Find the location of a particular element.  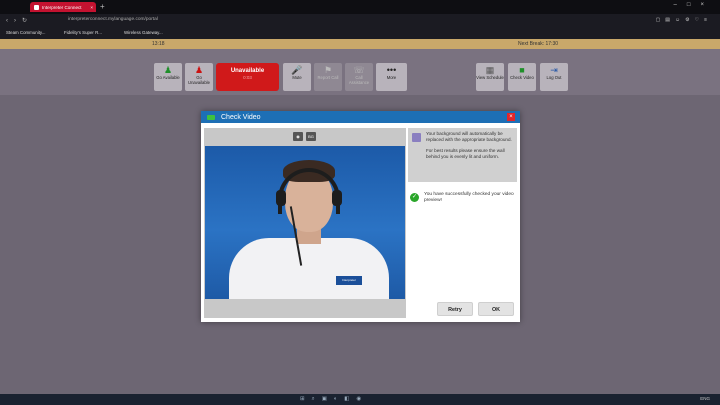

toolbar-label: More is located at coordinates (391, 77).